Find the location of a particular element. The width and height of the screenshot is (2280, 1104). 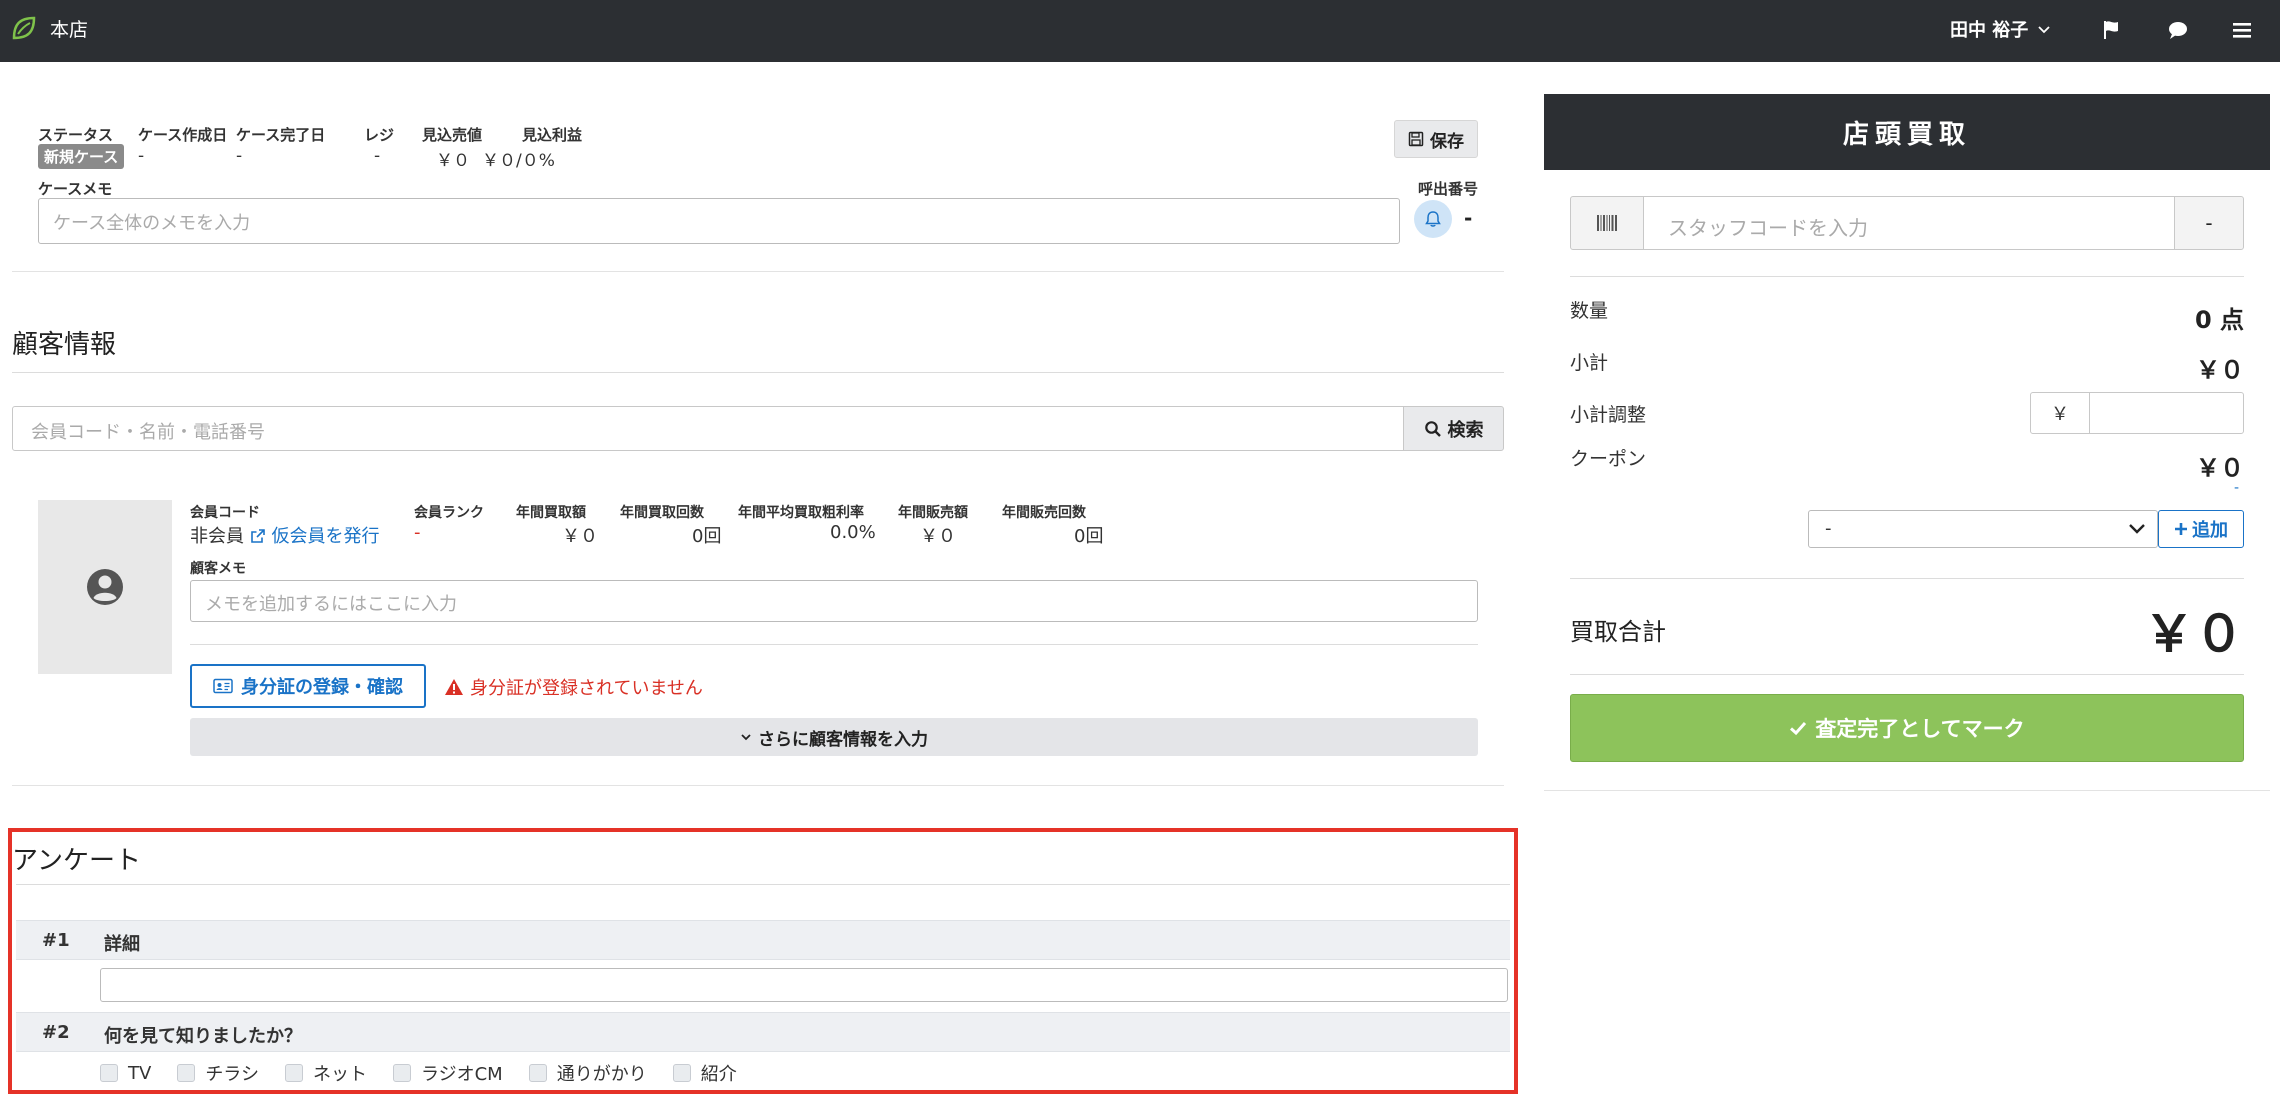

option-label: 通りがかり is located at coordinates (601, 1074).